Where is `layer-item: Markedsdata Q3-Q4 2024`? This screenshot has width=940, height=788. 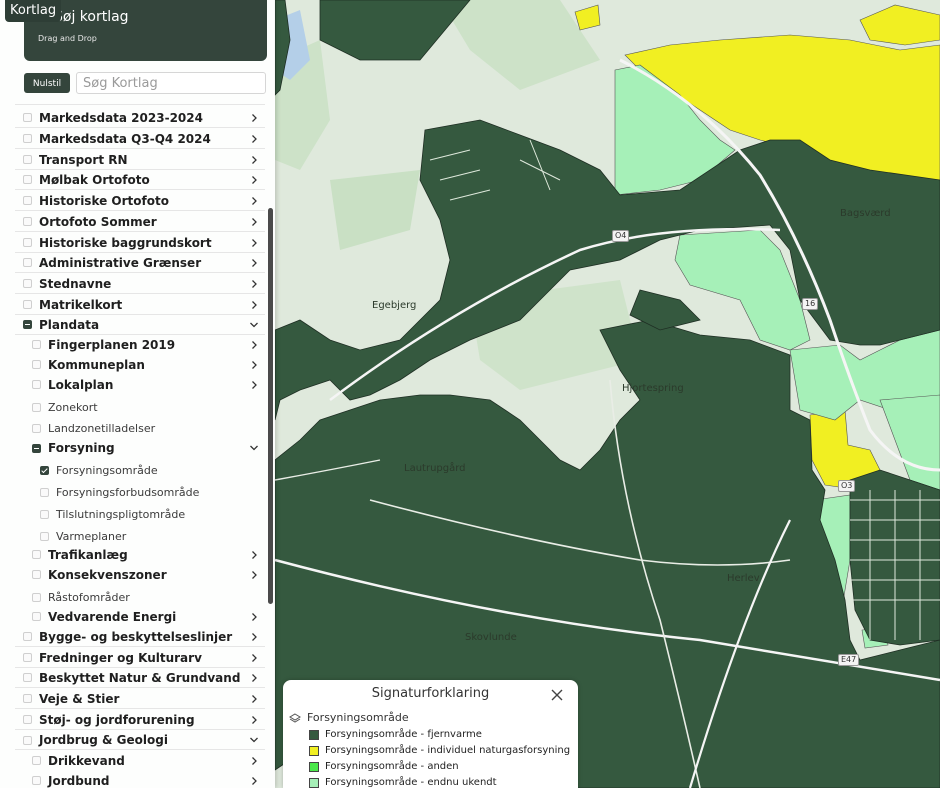 layer-item: Markedsdata Q3-Q4 2024 is located at coordinates (140, 139).